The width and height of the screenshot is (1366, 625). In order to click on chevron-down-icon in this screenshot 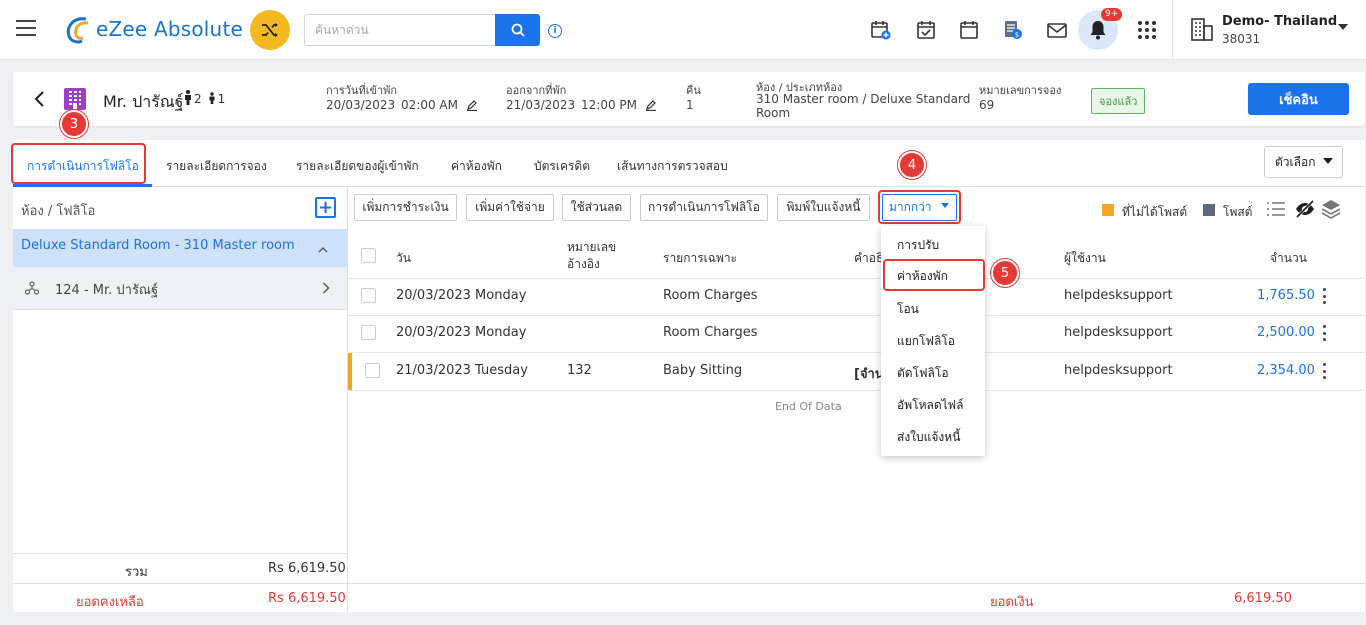, I will do `click(1343, 27)`.